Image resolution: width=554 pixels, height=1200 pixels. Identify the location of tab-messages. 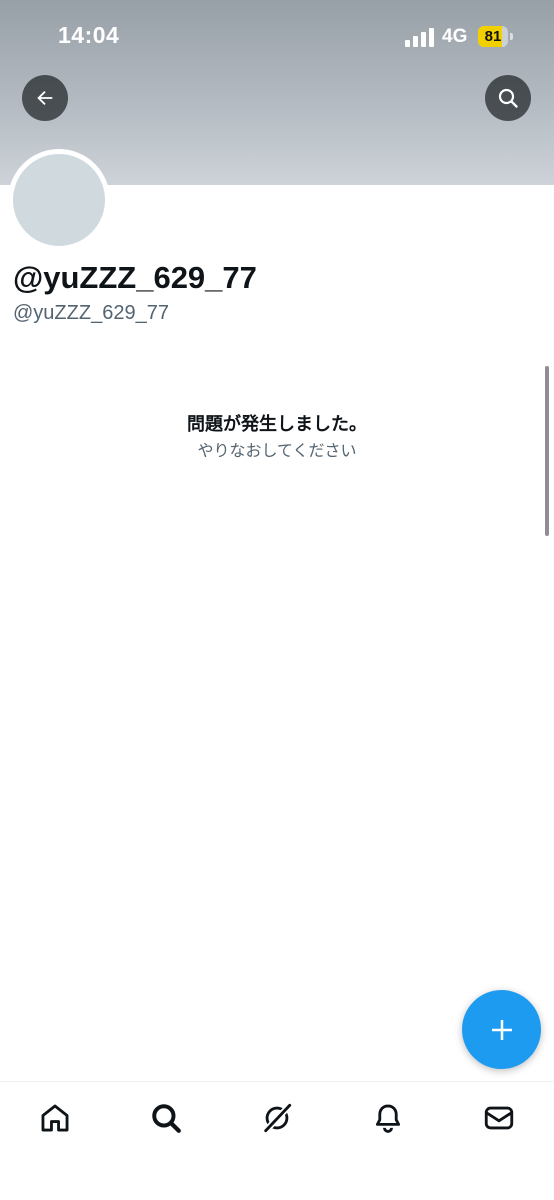
(499, 1118).